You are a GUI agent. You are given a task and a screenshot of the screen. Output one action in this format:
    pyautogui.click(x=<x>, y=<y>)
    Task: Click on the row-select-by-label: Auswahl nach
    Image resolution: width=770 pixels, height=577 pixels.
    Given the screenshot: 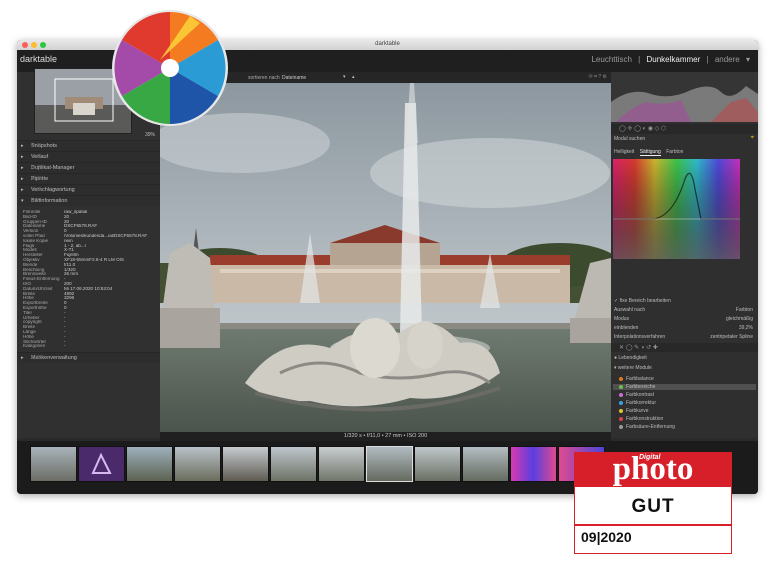 What is the action you would take?
    pyautogui.click(x=630, y=310)
    